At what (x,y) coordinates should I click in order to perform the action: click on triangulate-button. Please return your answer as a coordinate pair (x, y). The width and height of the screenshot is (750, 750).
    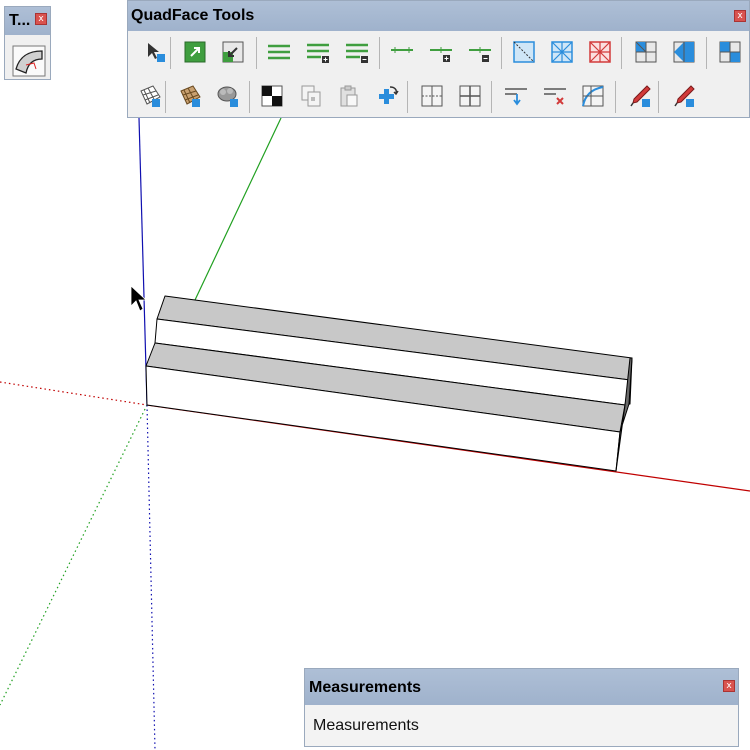
    Looking at the image, I should click on (646, 52).